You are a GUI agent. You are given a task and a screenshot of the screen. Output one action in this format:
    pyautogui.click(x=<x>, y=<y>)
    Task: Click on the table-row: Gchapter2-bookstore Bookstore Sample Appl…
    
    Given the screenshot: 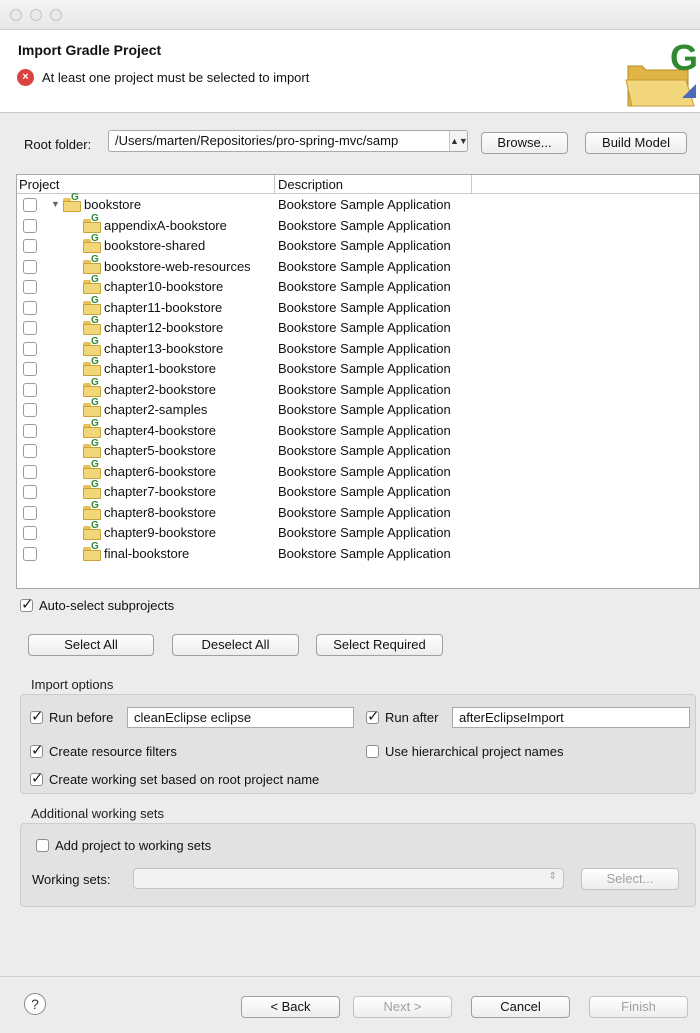 What is the action you would take?
    pyautogui.click(x=358, y=389)
    